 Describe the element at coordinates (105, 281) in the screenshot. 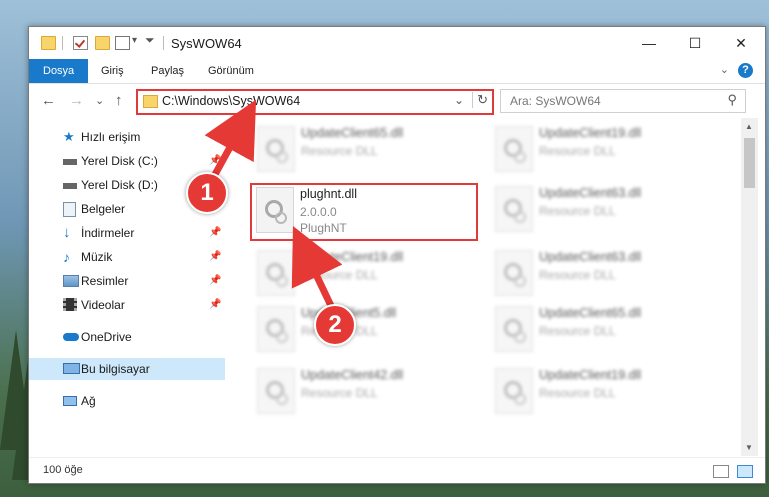

I see `sidebar-item-label: Resimler` at that location.